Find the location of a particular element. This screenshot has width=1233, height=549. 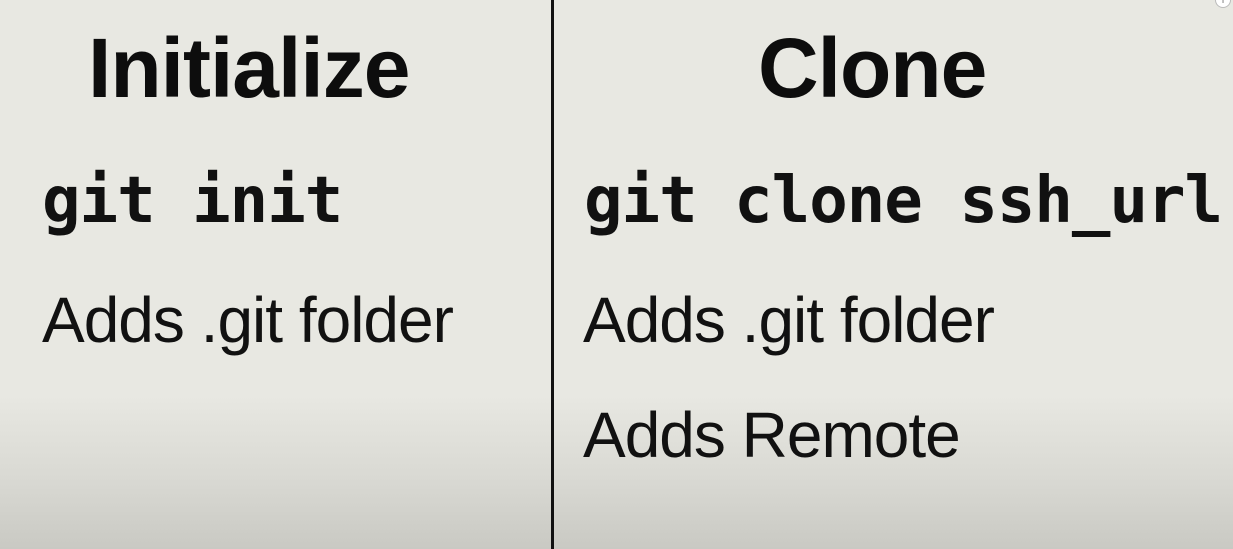

clone-heading: Clone is located at coordinates (872, 68).